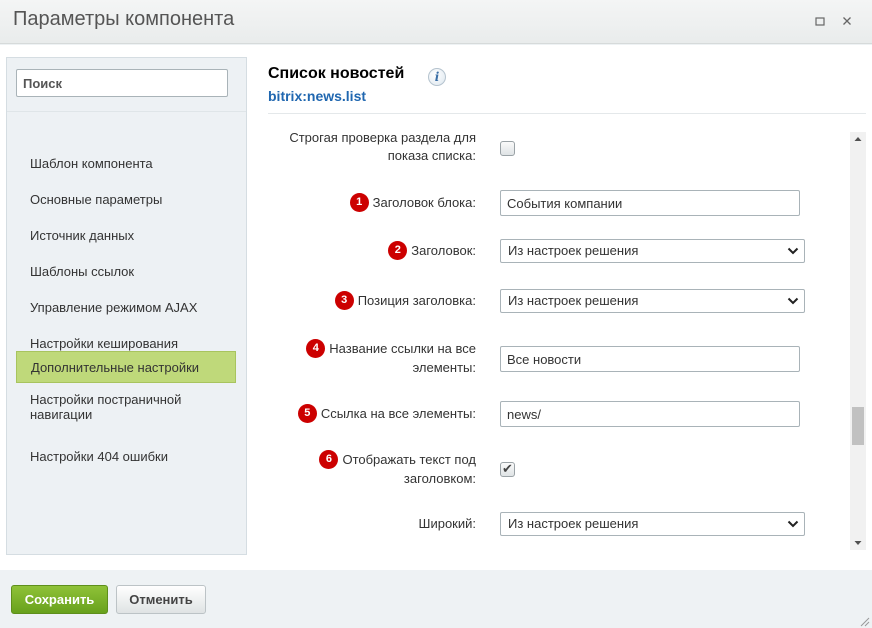 The height and width of the screenshot is (628, 872). What do you see at coordinates (650, 414) in the screenshot?
I see `all-link-url-input` at bounding box center [650, 414].